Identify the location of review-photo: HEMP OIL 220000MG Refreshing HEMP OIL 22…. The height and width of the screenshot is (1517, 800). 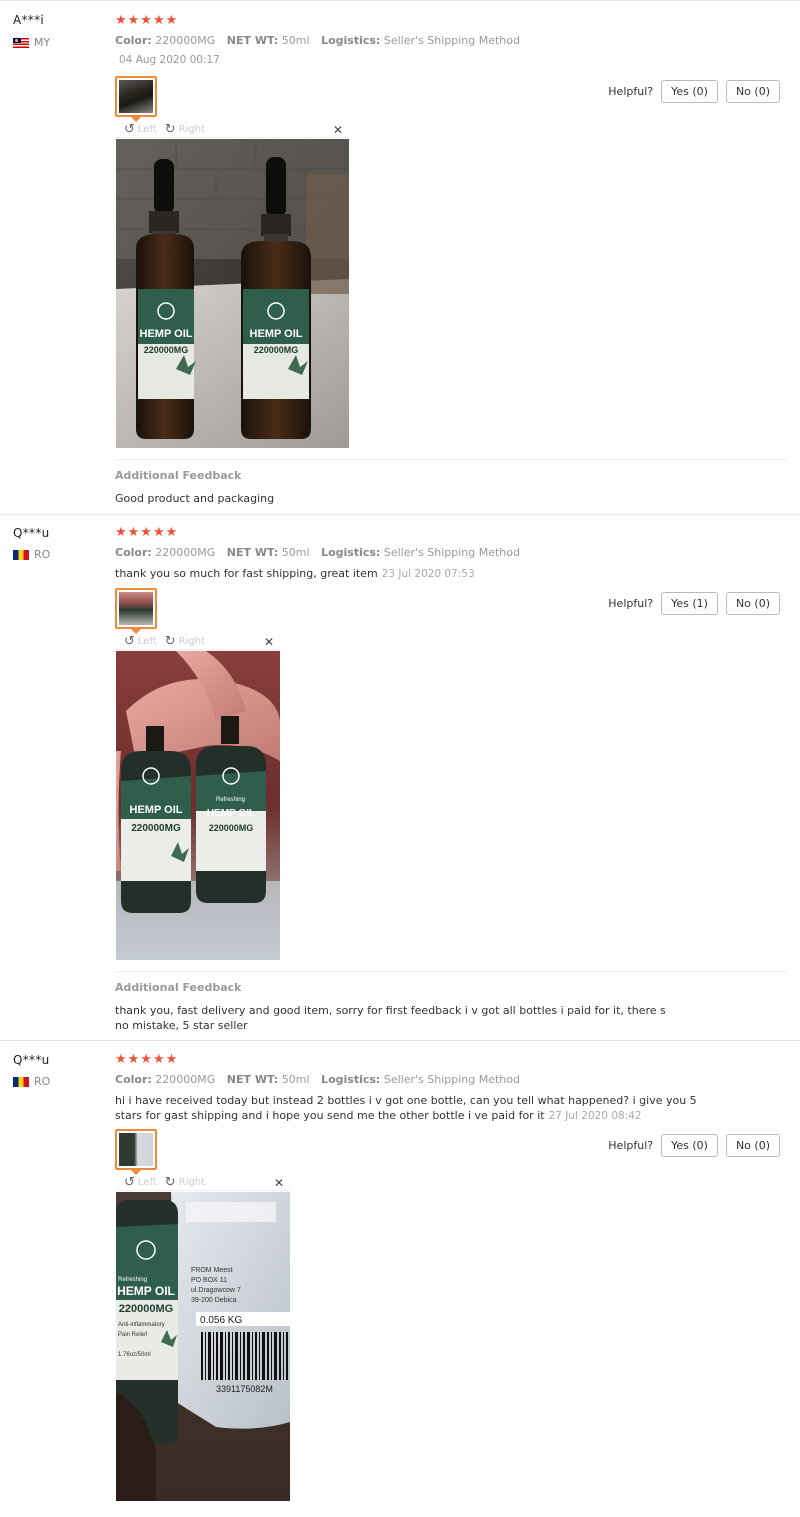
(198, 805).